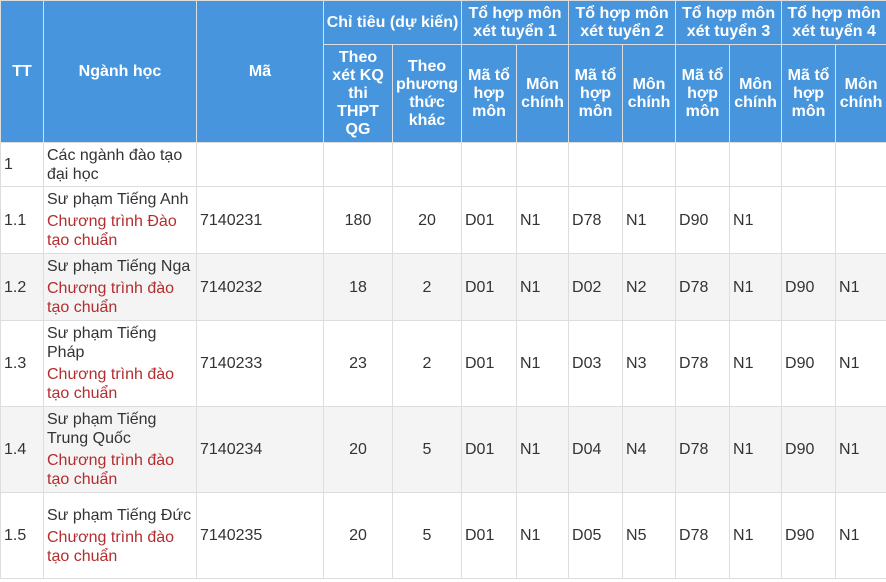  Describe the element at coordinates (596, 363) in the screenshot. I see `cell-combo-2-code: D03` at that location.